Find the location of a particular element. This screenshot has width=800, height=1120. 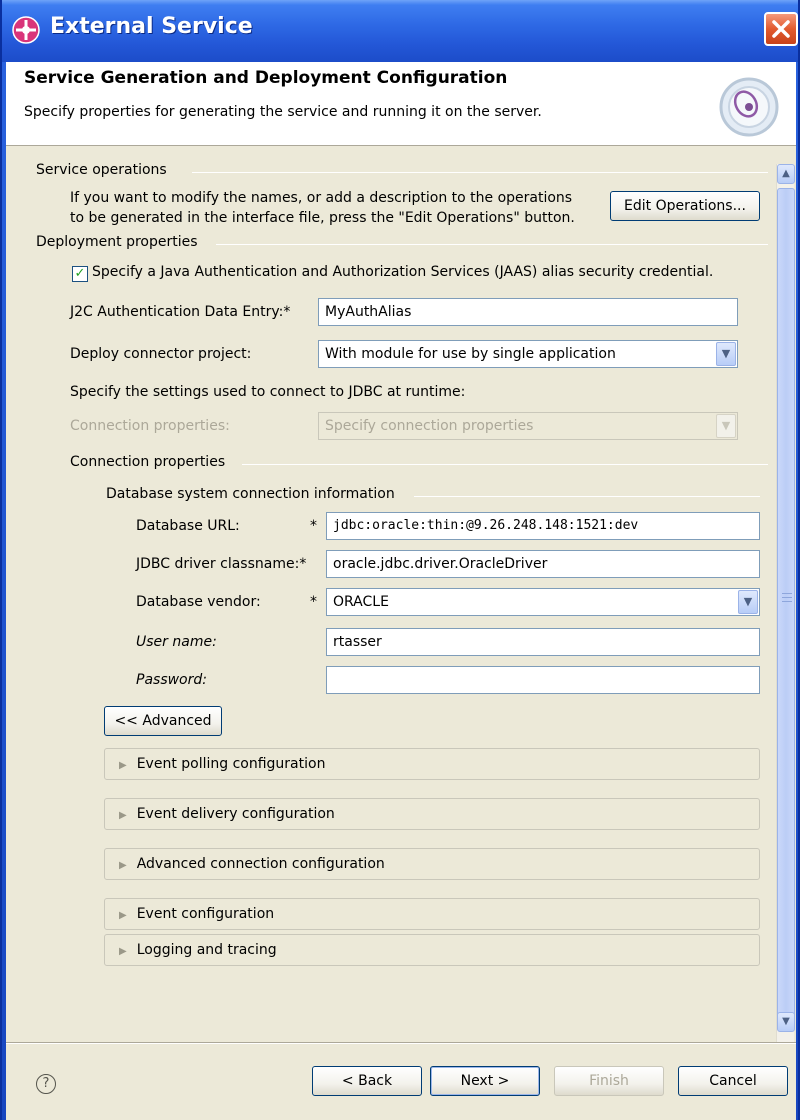

database-system-connection-label: Database system connection information is located at coordinates (253, 494).